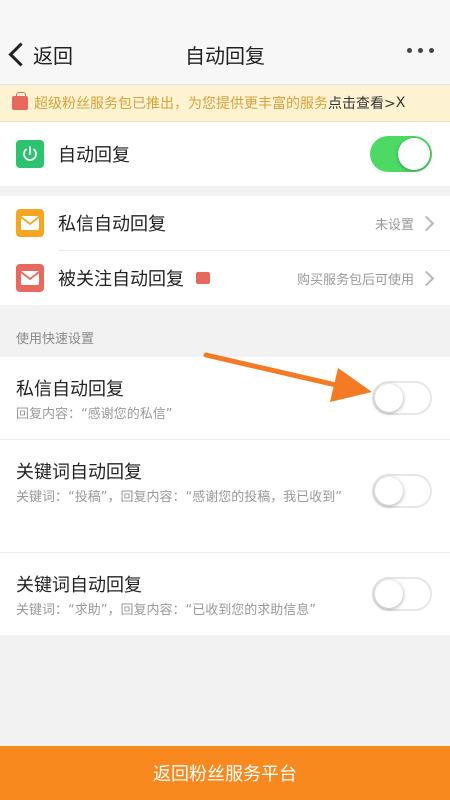  What do you see at coordinates (225, 773) in the screenshot?
I see `return-platform-button: 返回粉丝服务平台` at bounding box center [225, 773].